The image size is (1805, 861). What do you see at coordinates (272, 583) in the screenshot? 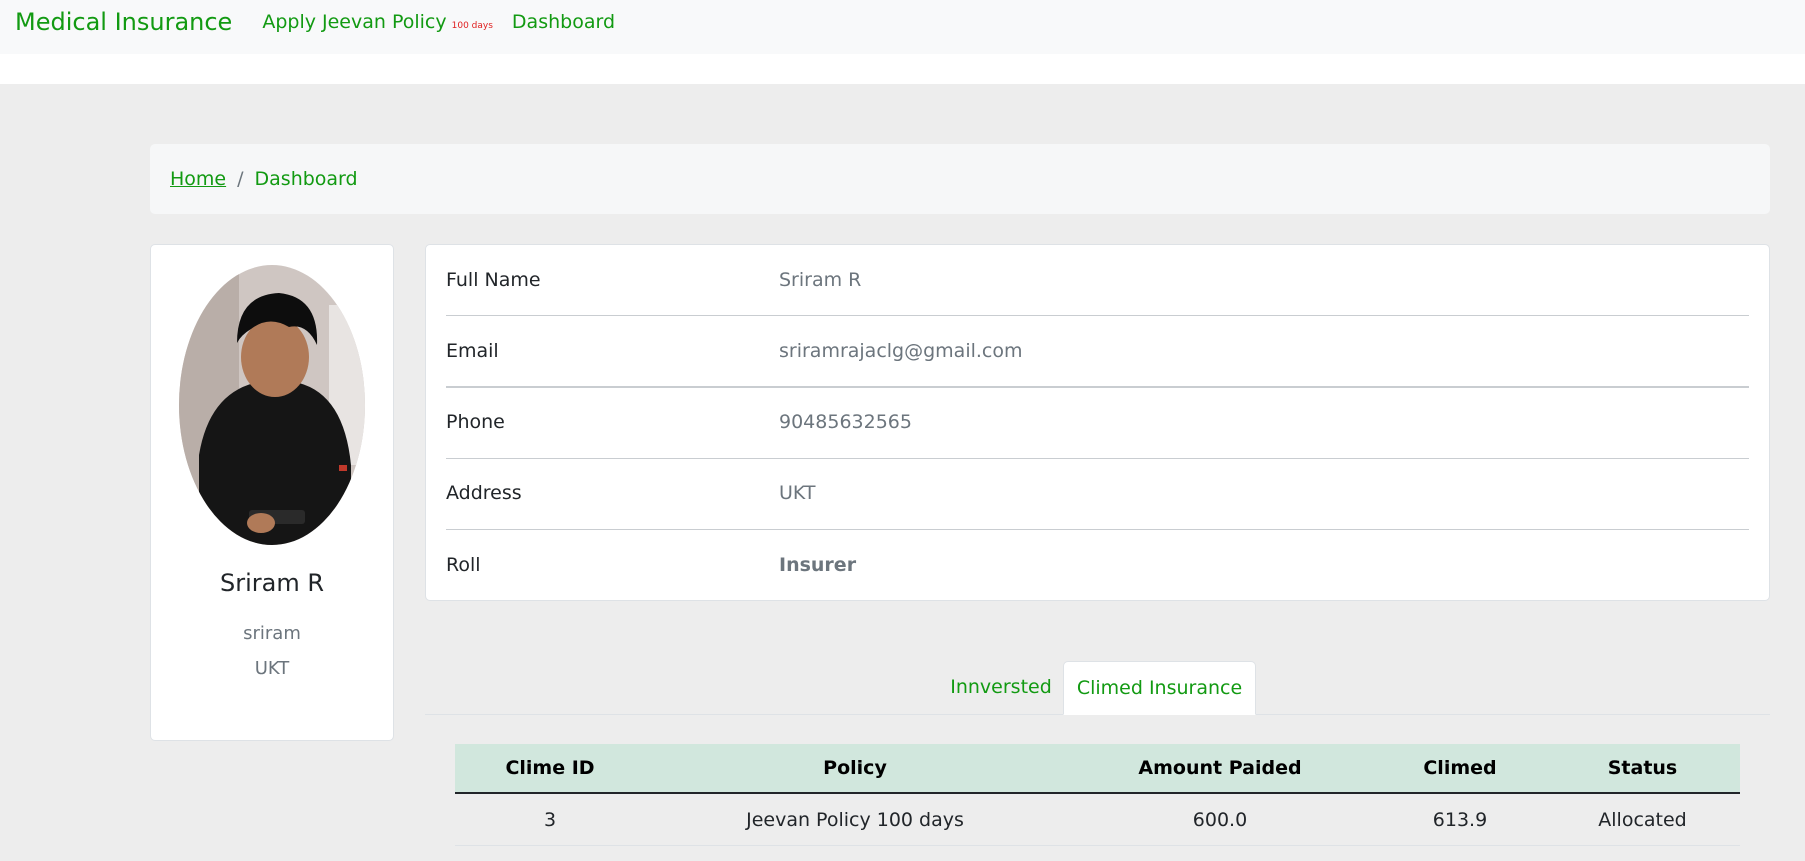
I see `profile-name: Sriram R` at bounding box center [272, 583].